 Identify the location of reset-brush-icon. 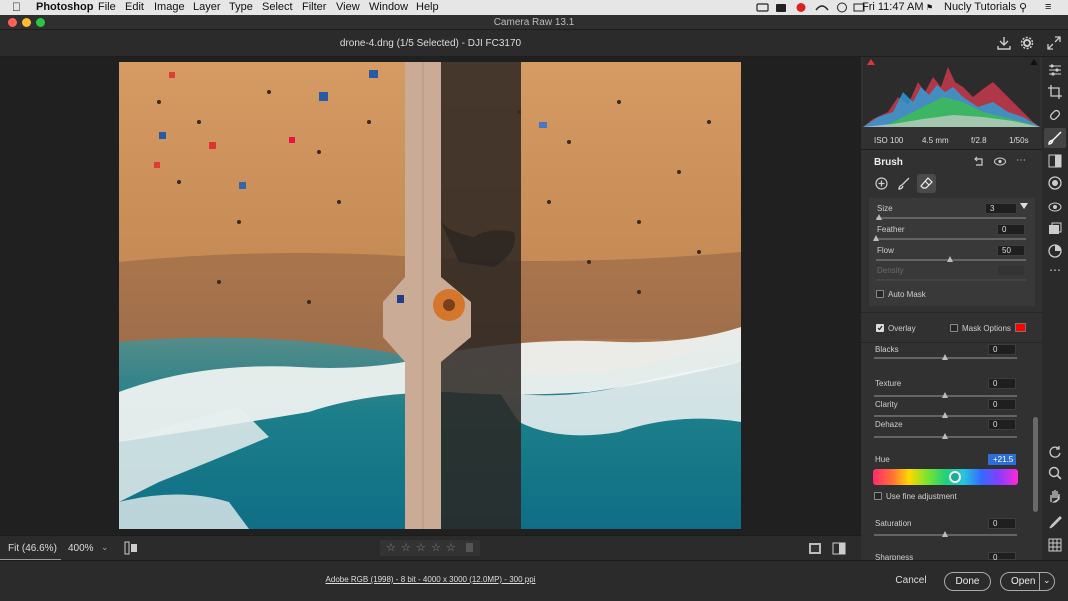
(979, 161).